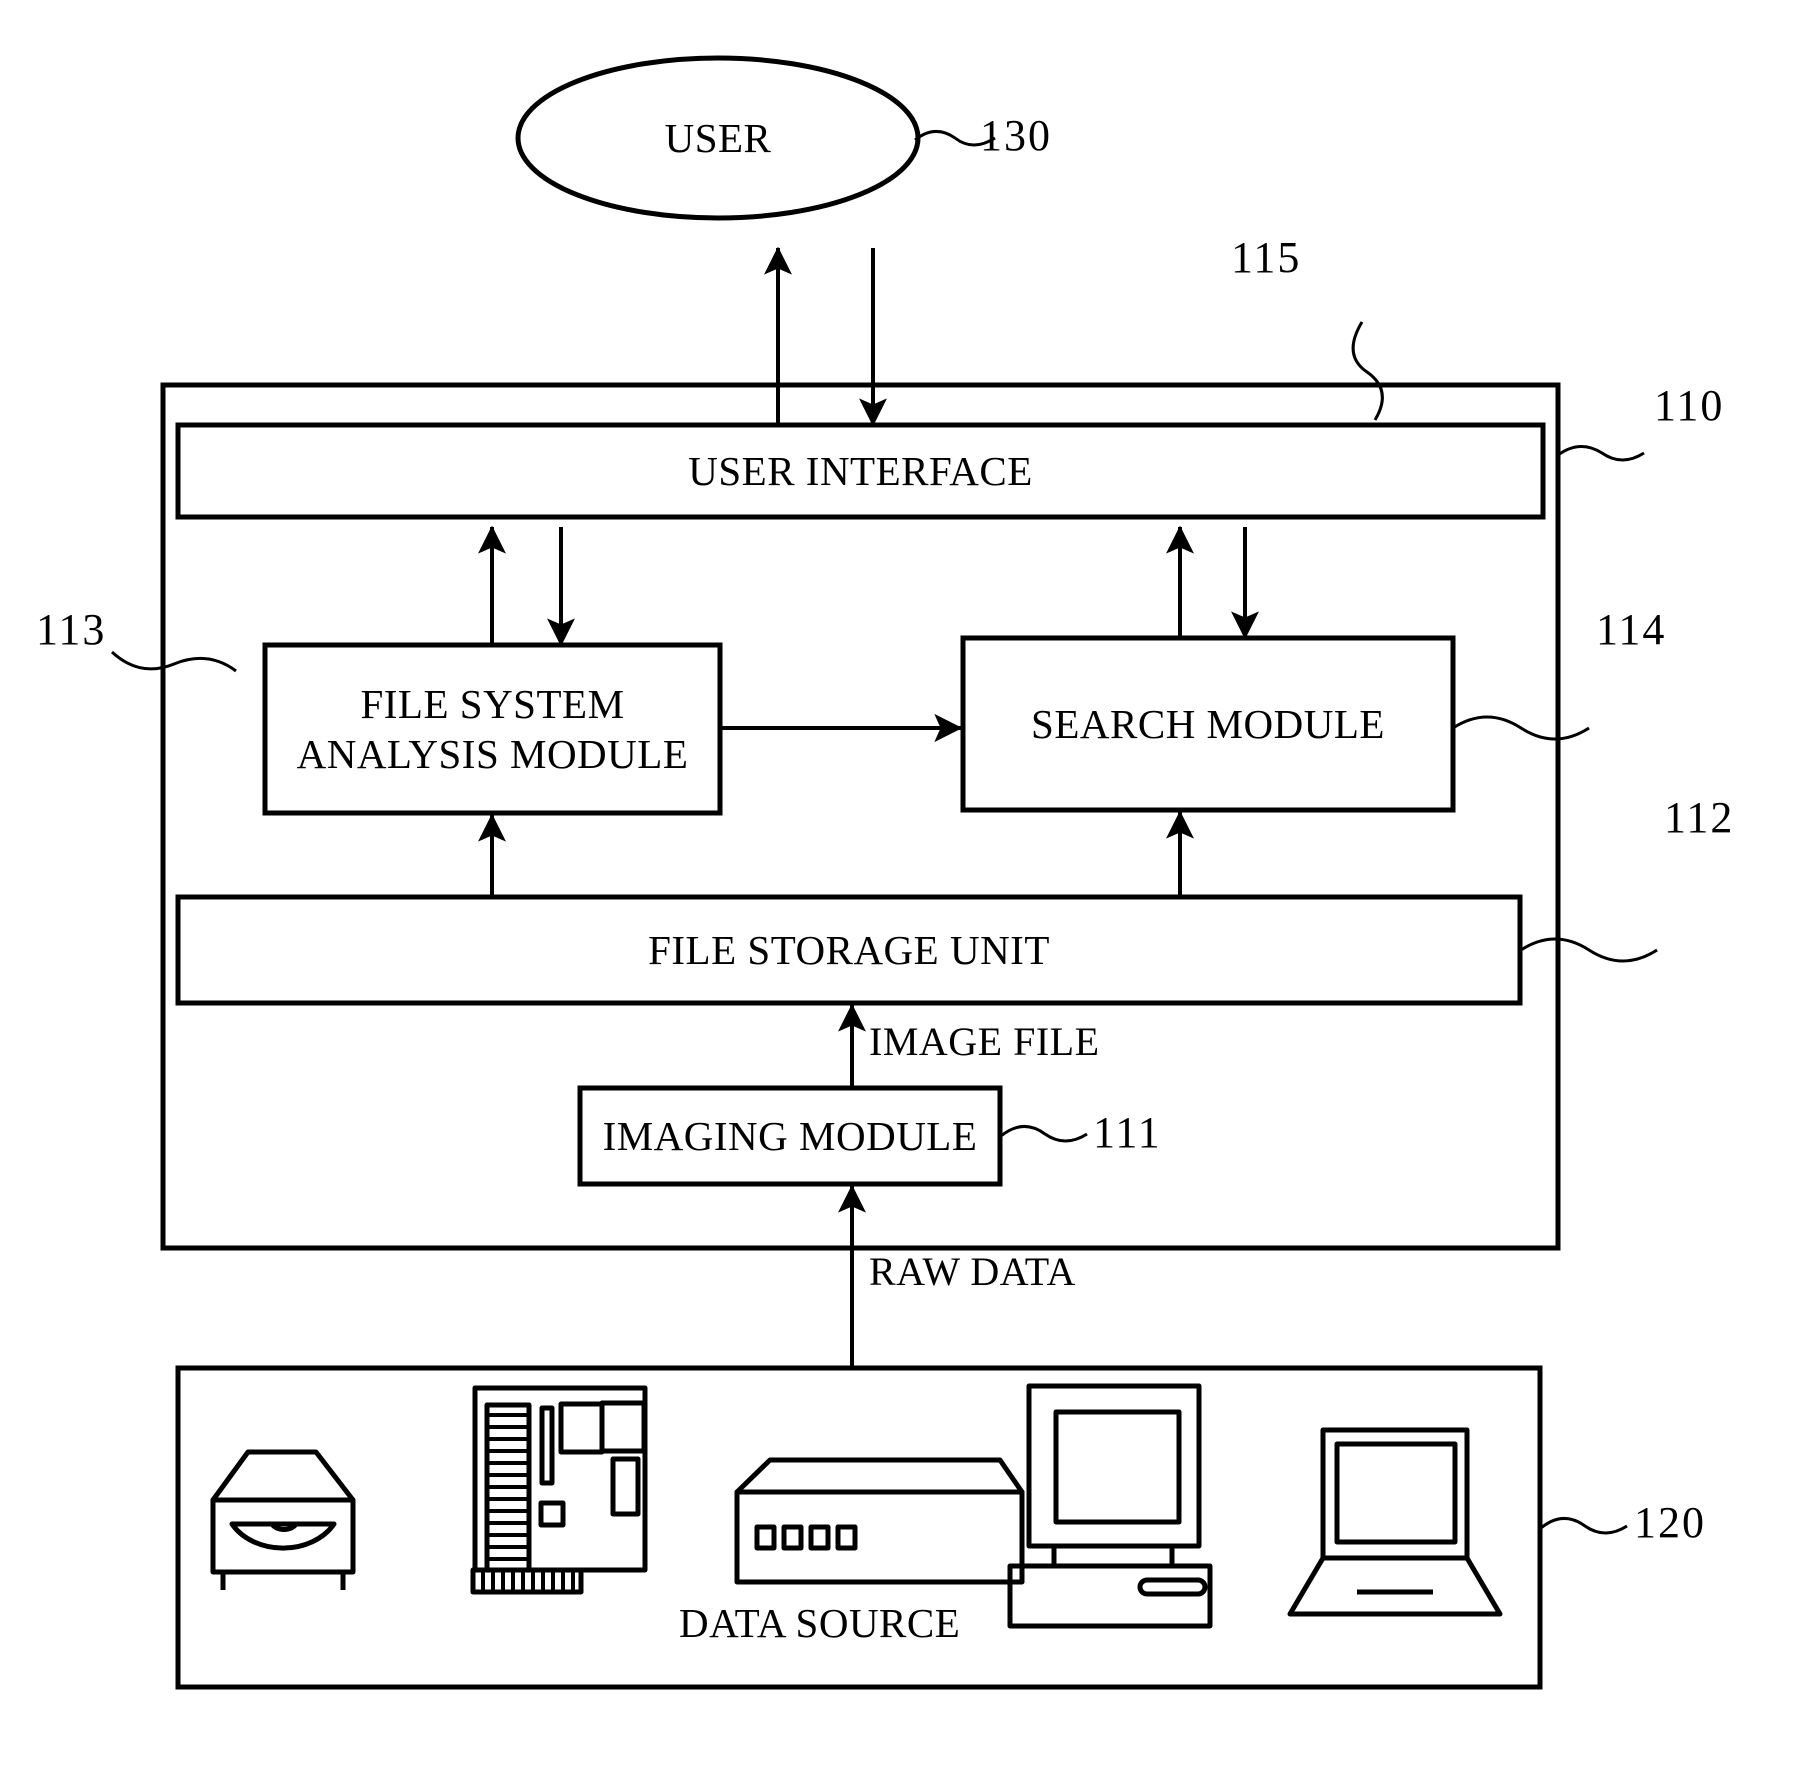 The image size is (1797, 1778). I want to click on ref-112: 112, so click(1699, 817).